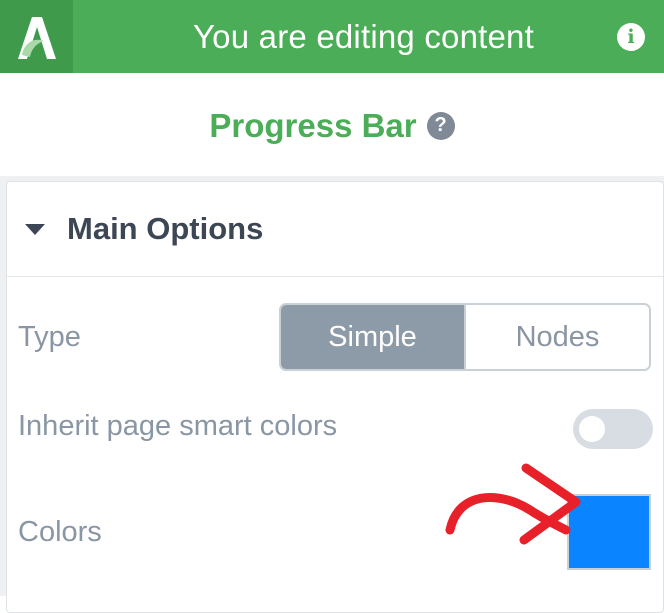 The image size is (664, 613). Describe the element at coordinates (556, 337) in the screenshot. I see `type-option-nodes: Nodes` at that location.